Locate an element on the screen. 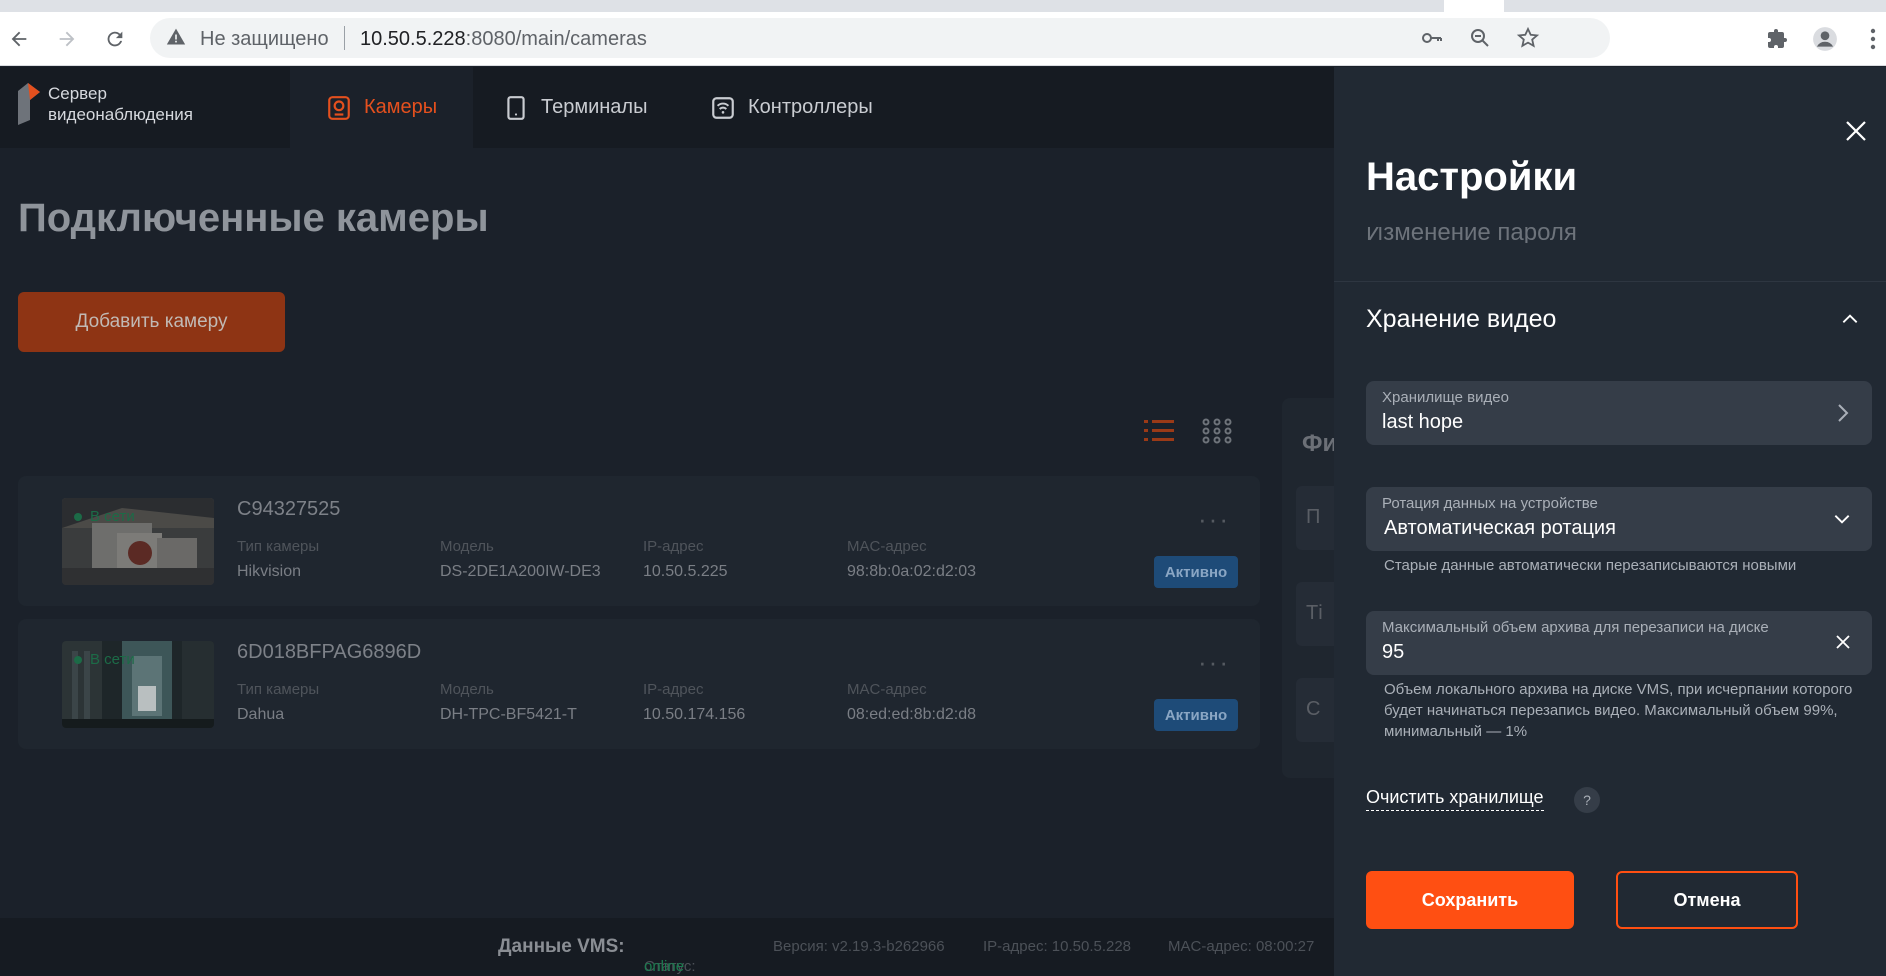 The image size is (1886, 976). url-text: 10.50.5.228:8080/main/cameras is located at coordinates (503, 39).